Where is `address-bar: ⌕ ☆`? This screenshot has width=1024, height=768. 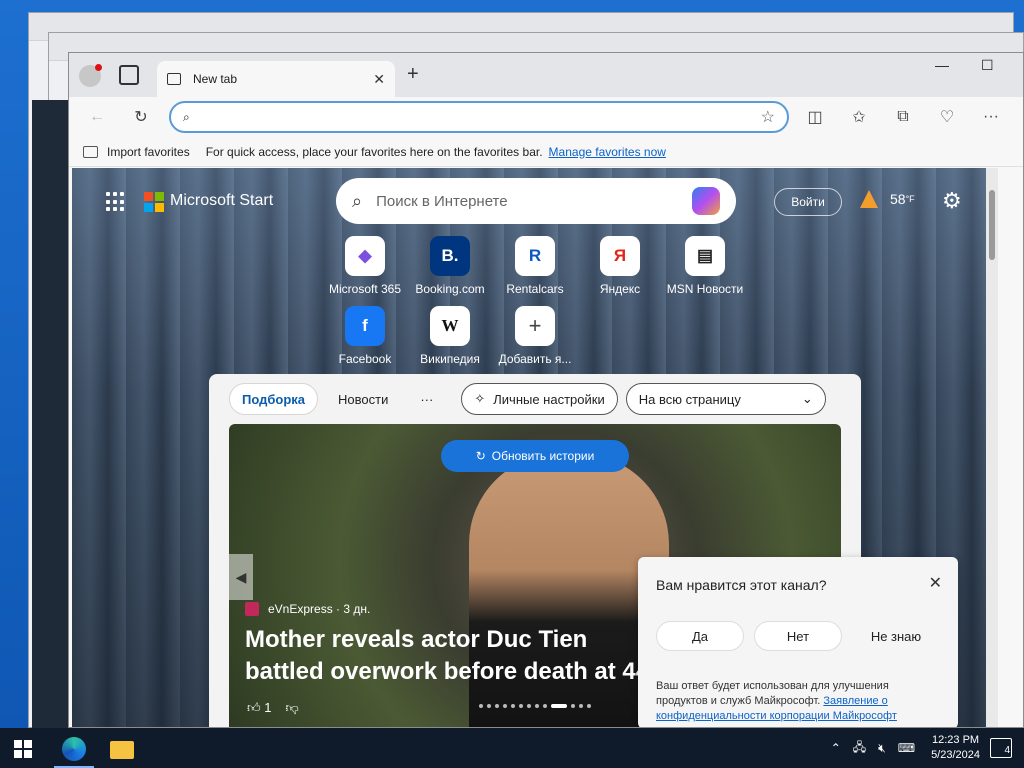 address-bar: ⌕ ☆ is located at coordinates (479, 117).